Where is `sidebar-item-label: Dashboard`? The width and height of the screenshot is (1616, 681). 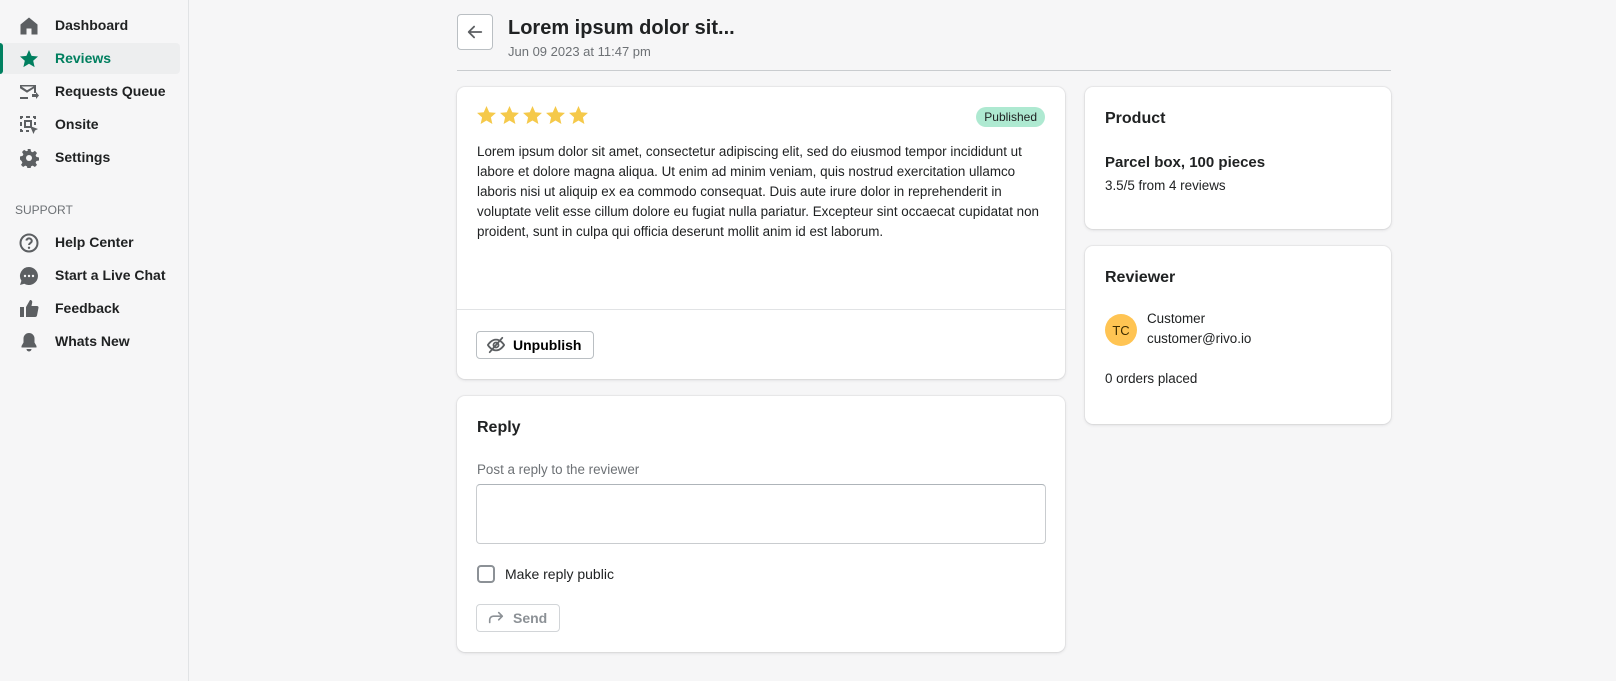 sidebar-item-label: Dashboard is located at coordinates (92, 25).